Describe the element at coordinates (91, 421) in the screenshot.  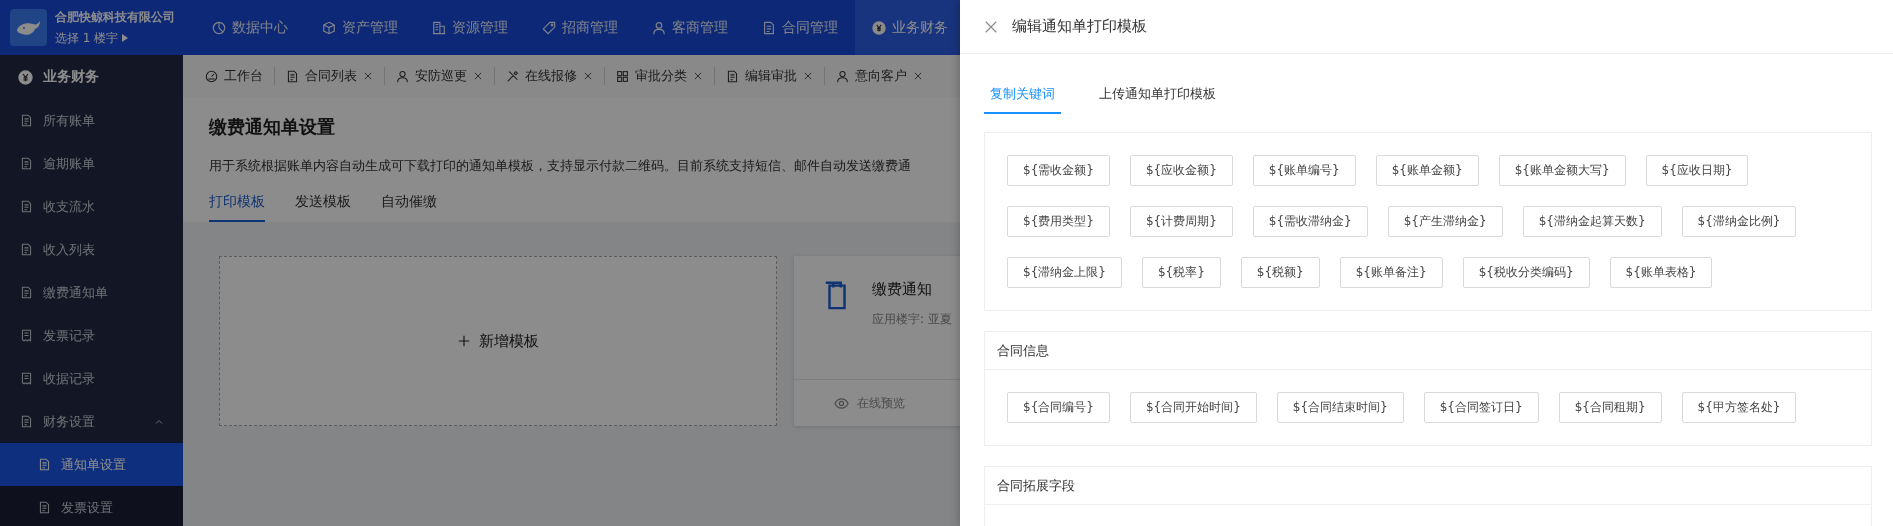
I see `sidebar-item: 财务设置` at that location.